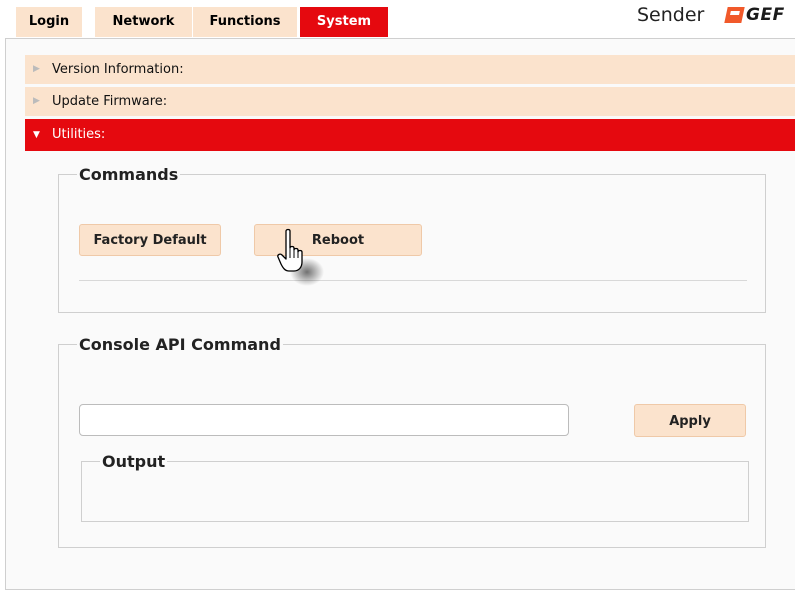  Describe the element at coordinates (129, 174) in the screenshot. I see `commands-legend: Commands` at that location.